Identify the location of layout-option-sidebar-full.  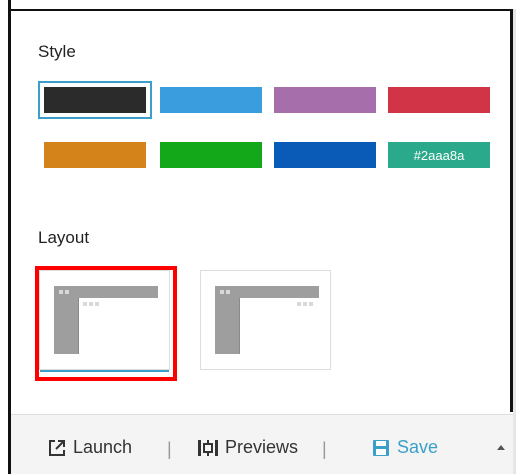
(104, 321).